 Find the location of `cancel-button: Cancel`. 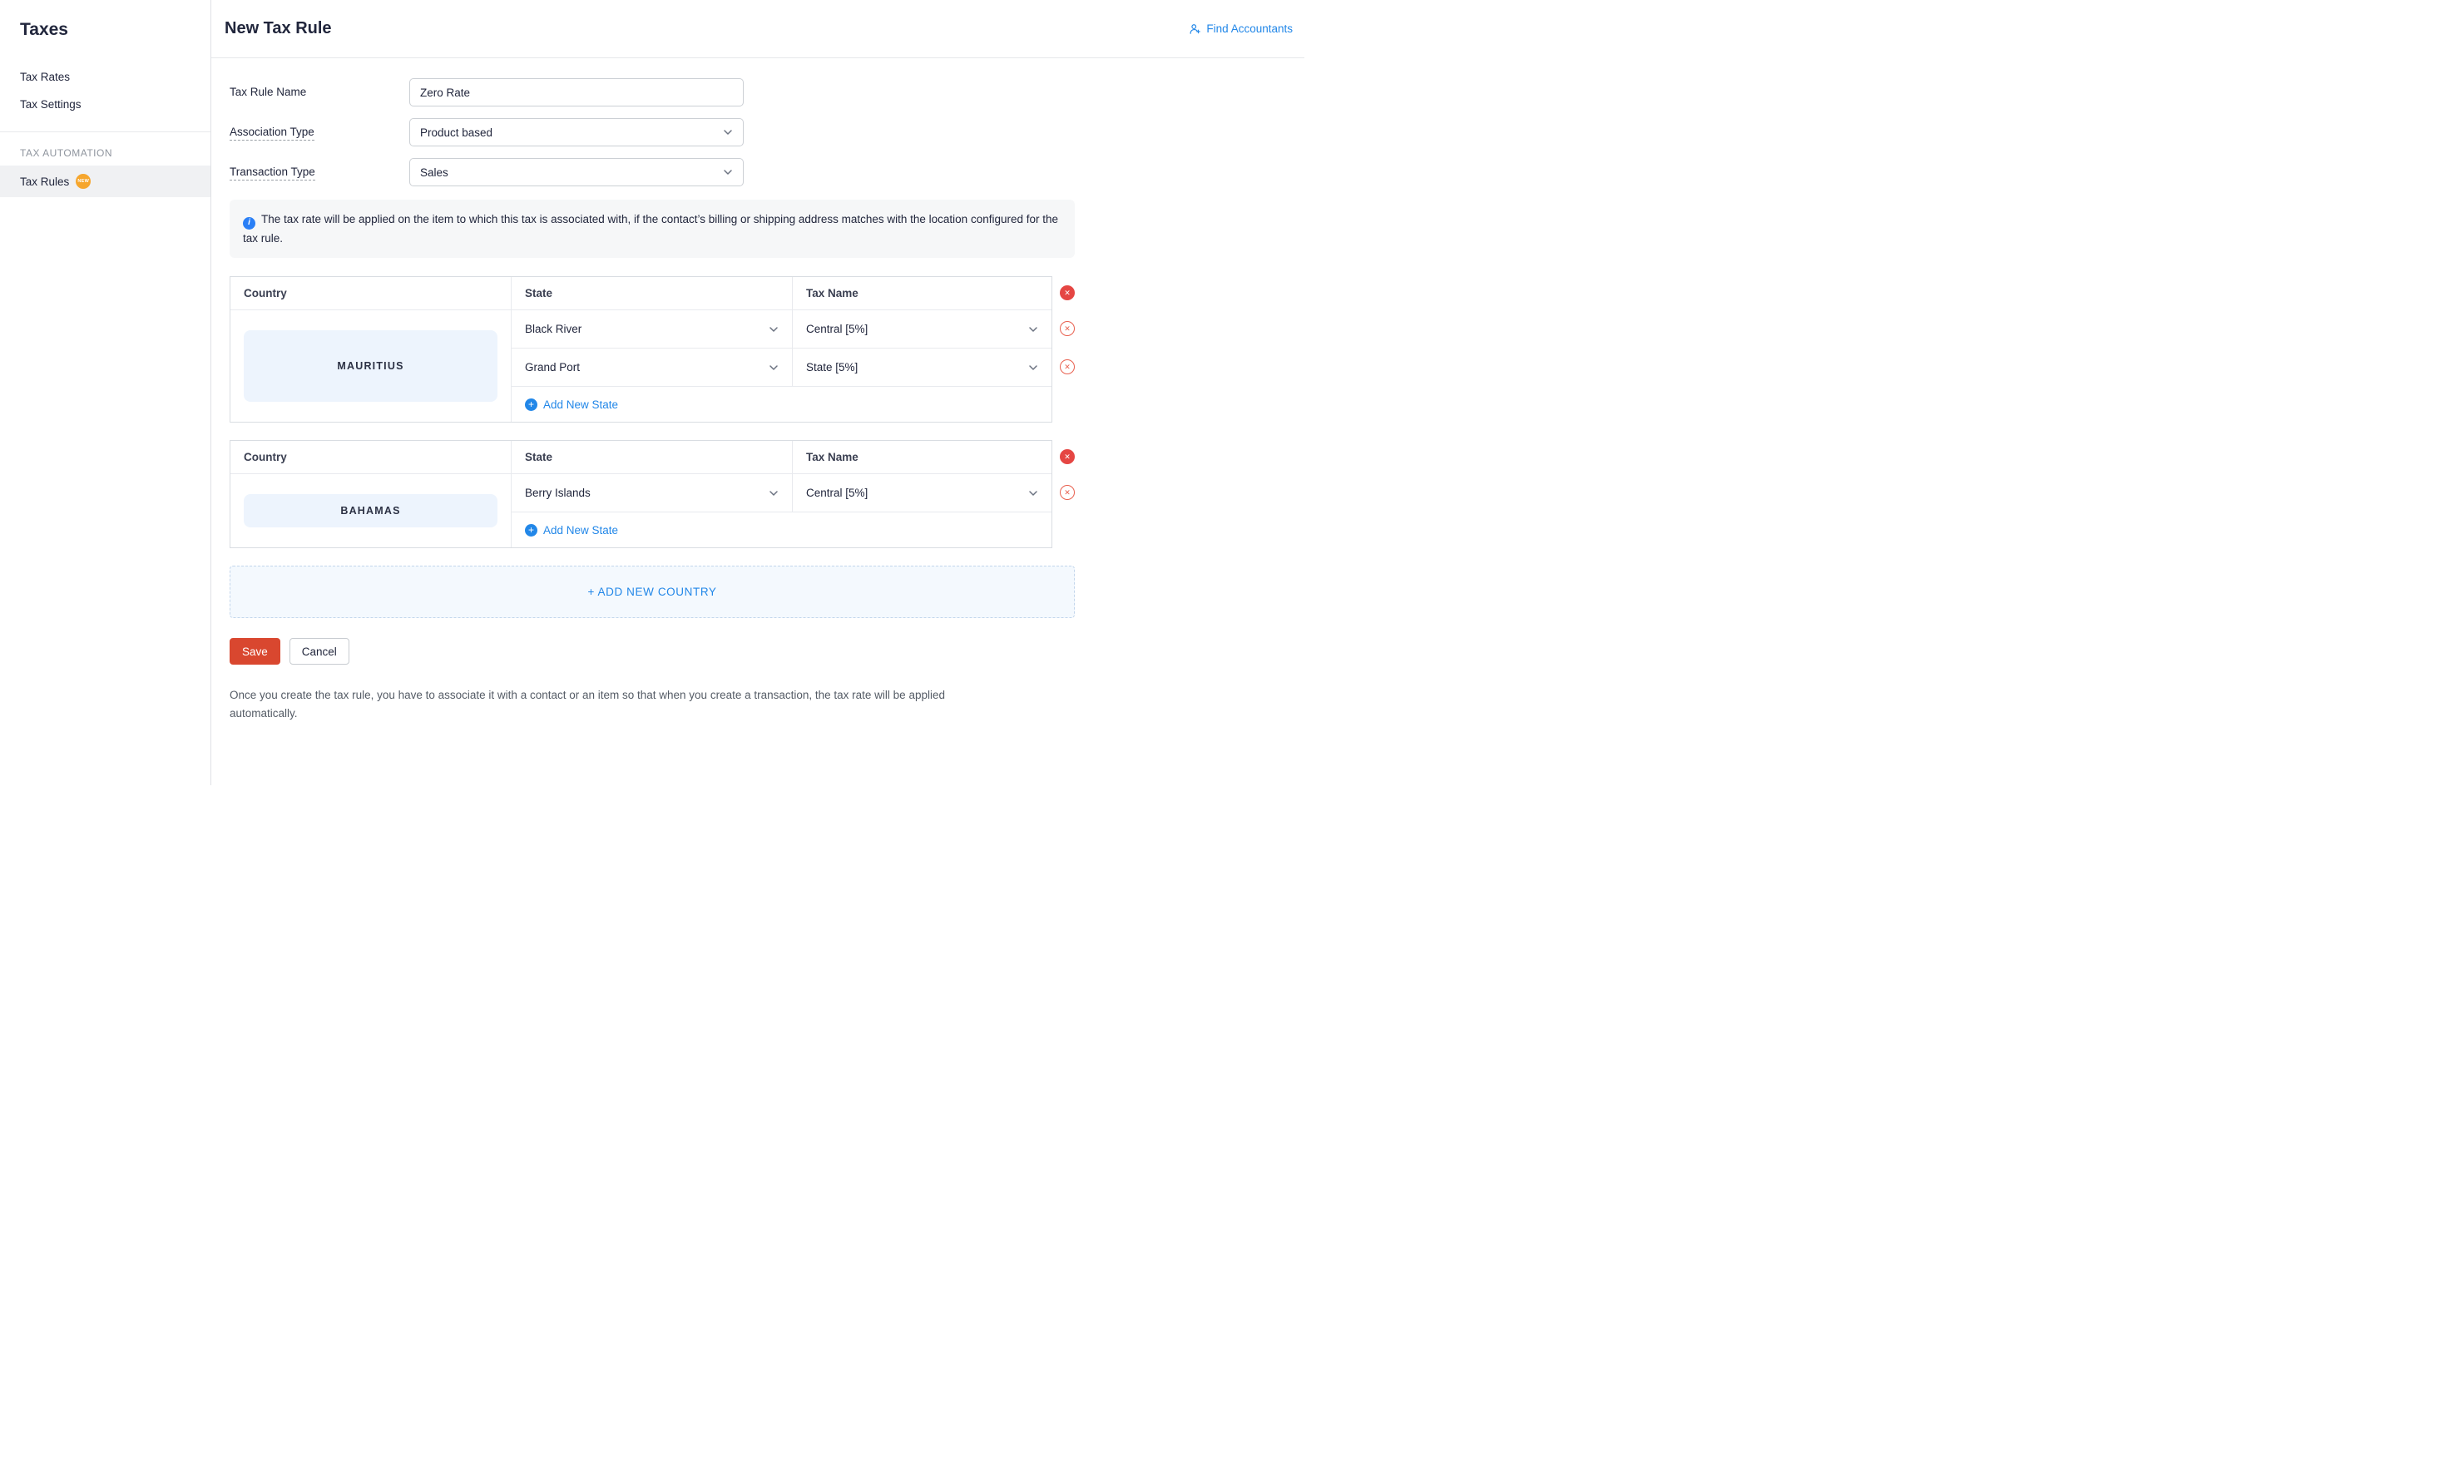

cancel-button: Cancel is located at coordinates (319, 651).